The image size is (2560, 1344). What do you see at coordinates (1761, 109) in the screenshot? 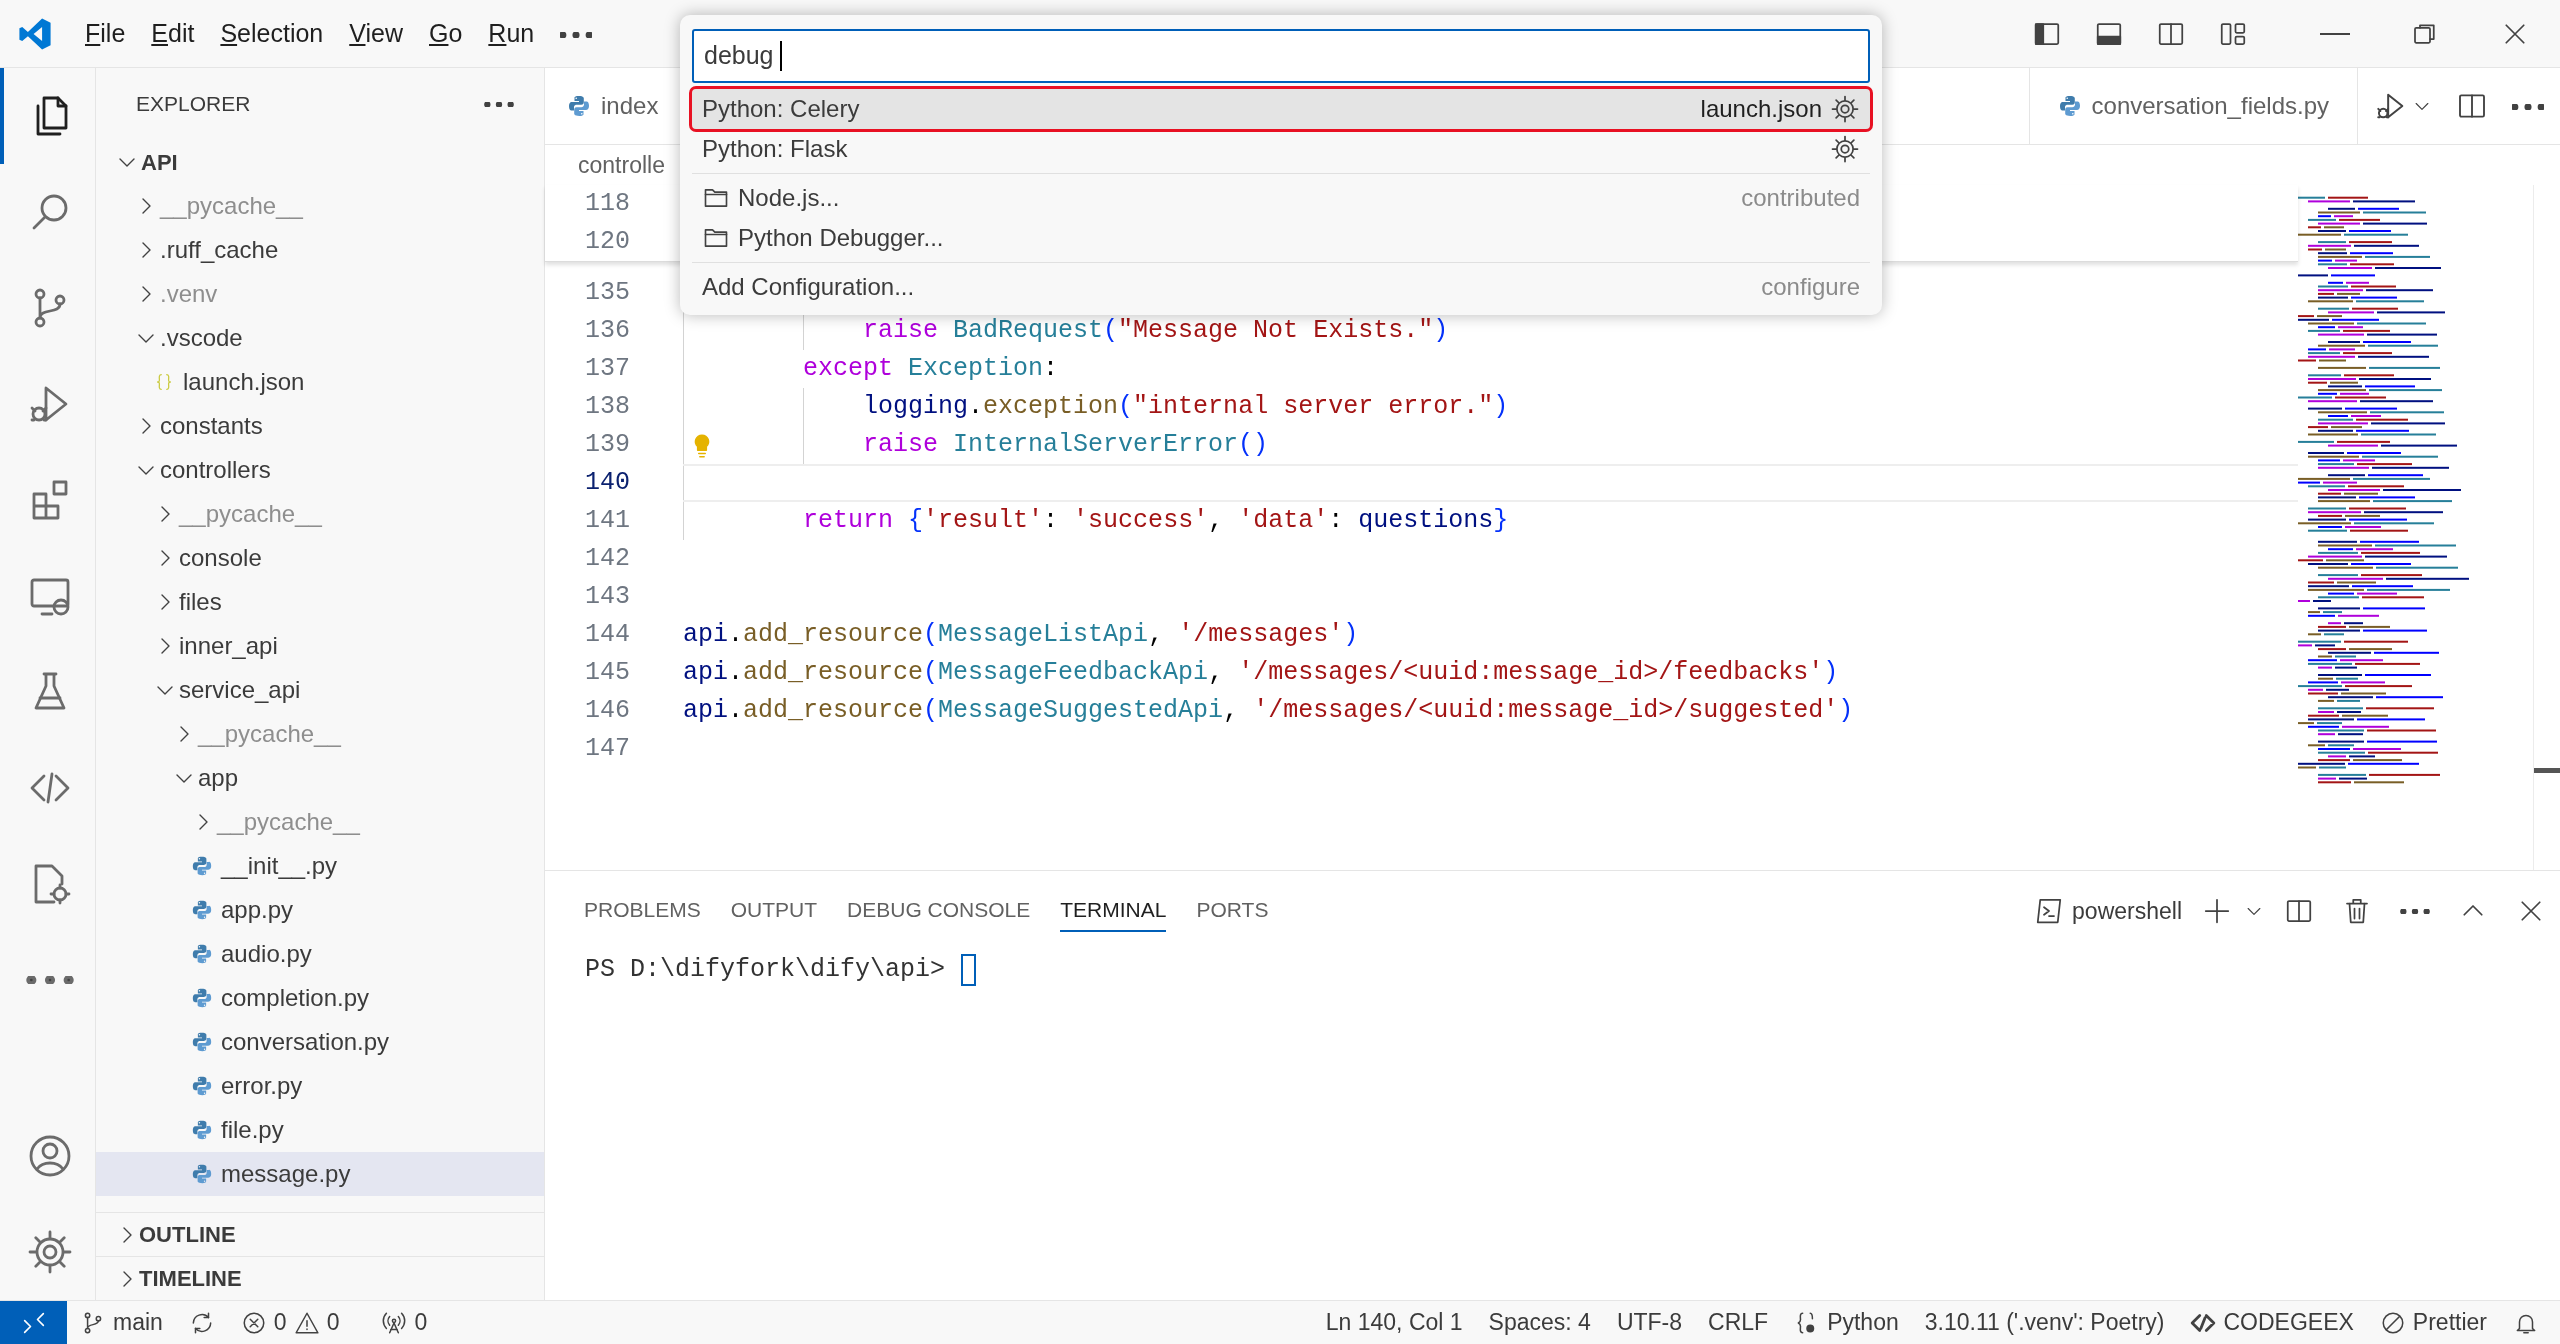
I see `item-detail: launch.json` at bounding box center [1761, 109].